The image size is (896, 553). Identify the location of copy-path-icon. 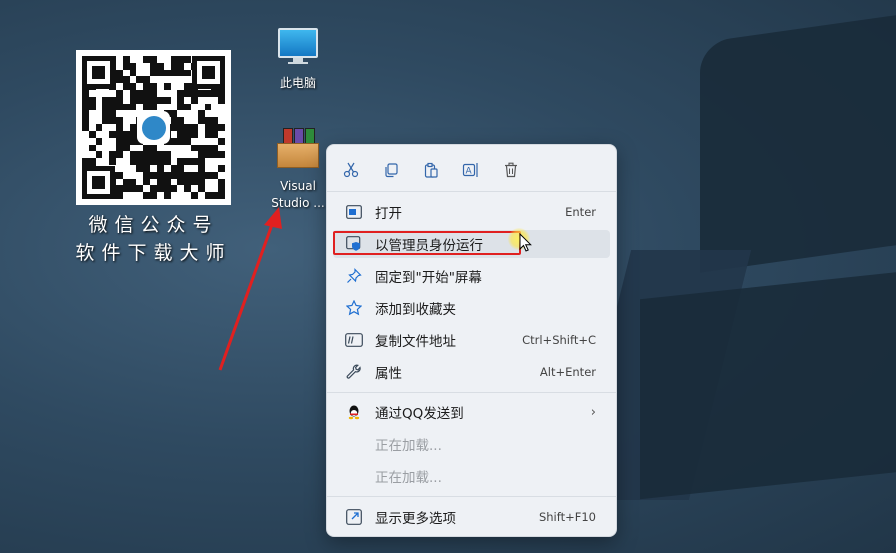
(354, 340).